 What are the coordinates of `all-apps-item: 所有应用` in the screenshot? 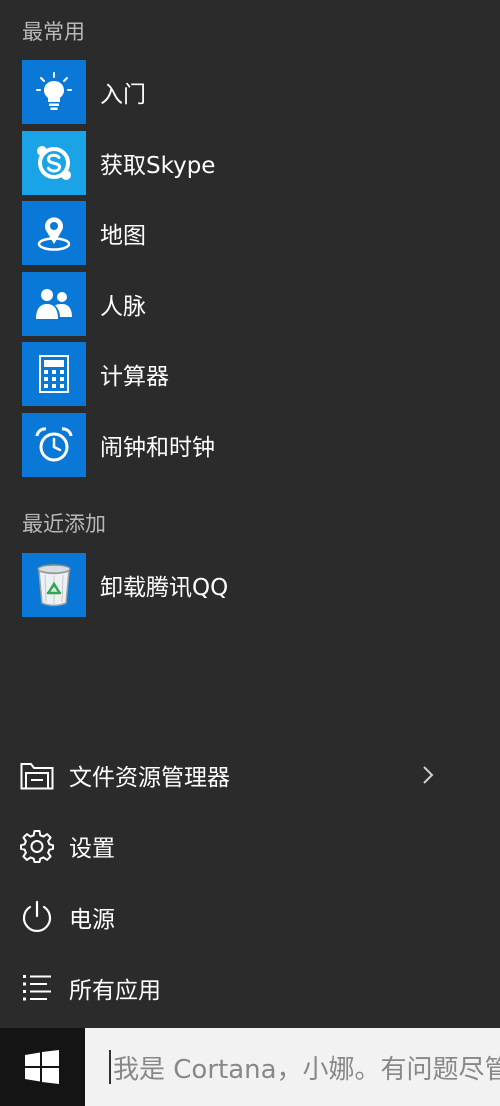 It's located at (235, 988).